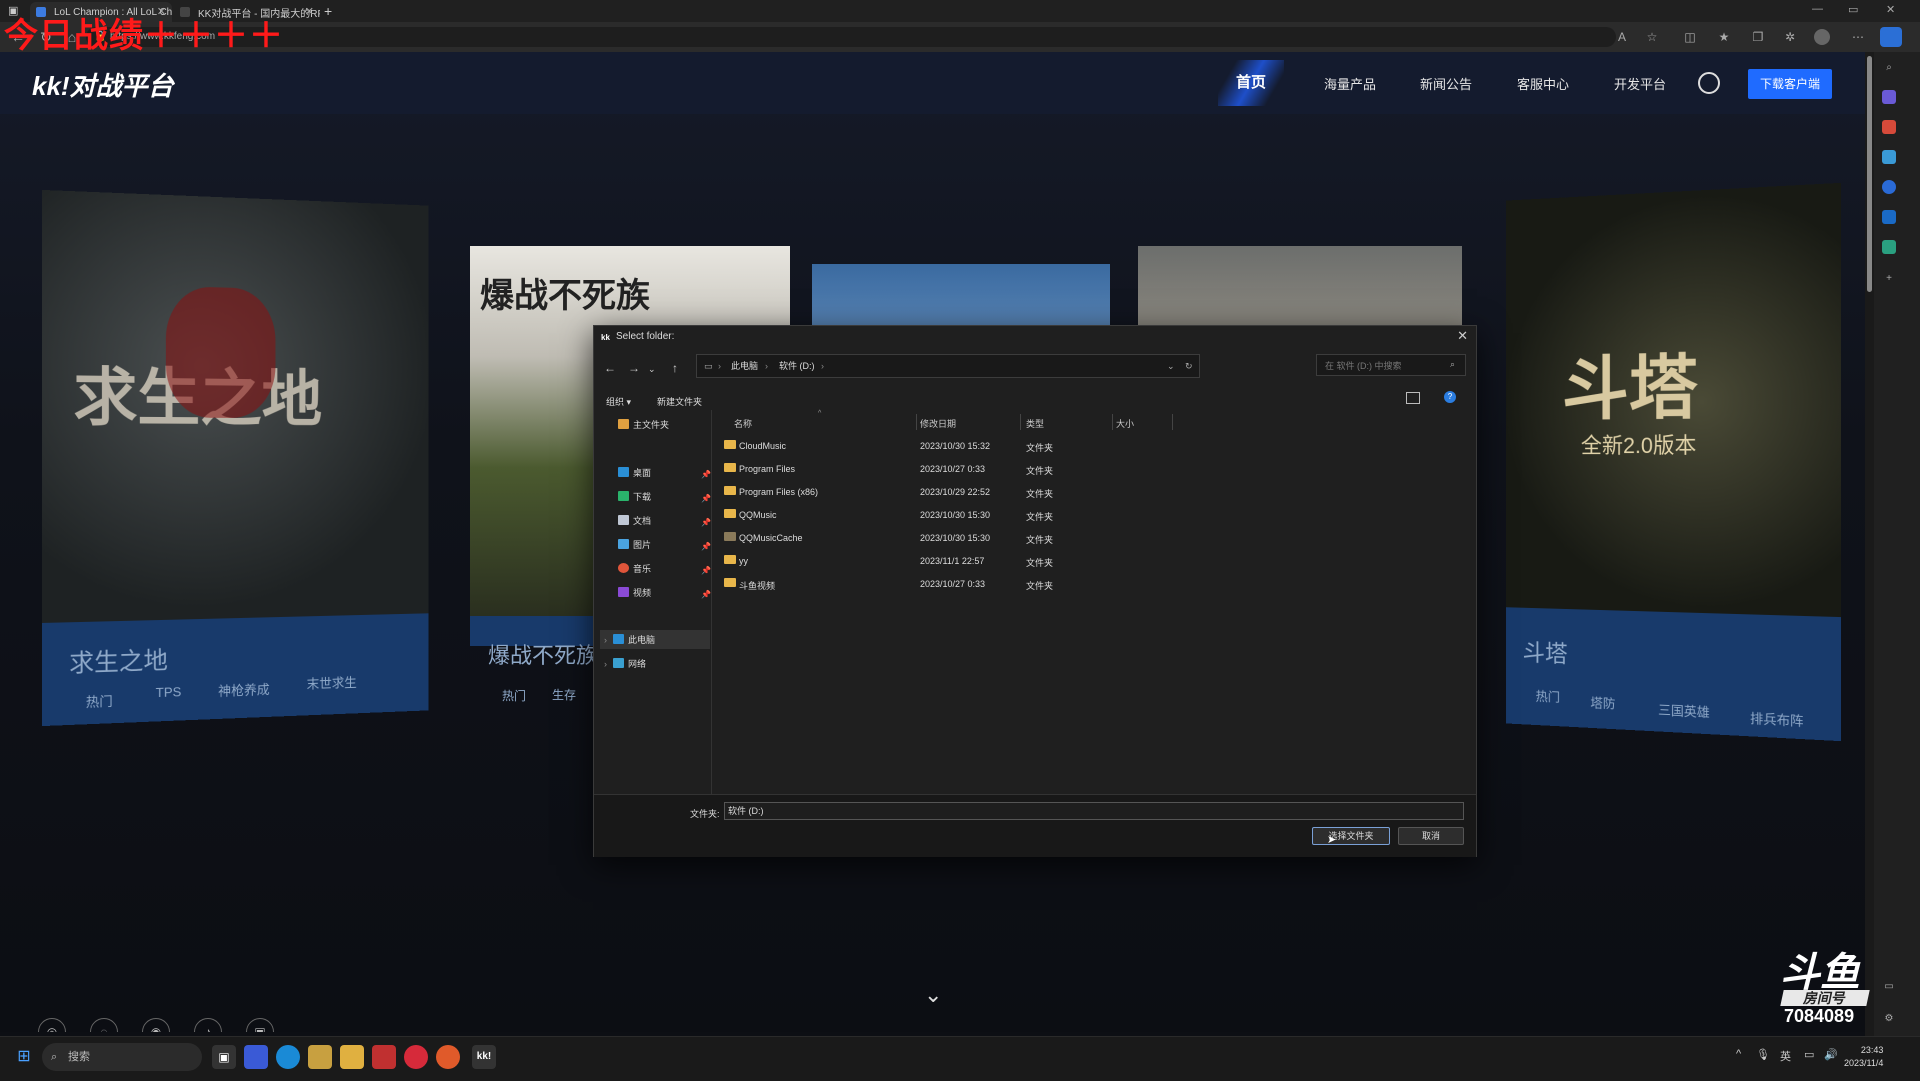 The image size is (1920, 1081). Describe the element at coordinates (643, 425) in the screenshot. I see `sidebar-item-home: 主文件夹` at that location.